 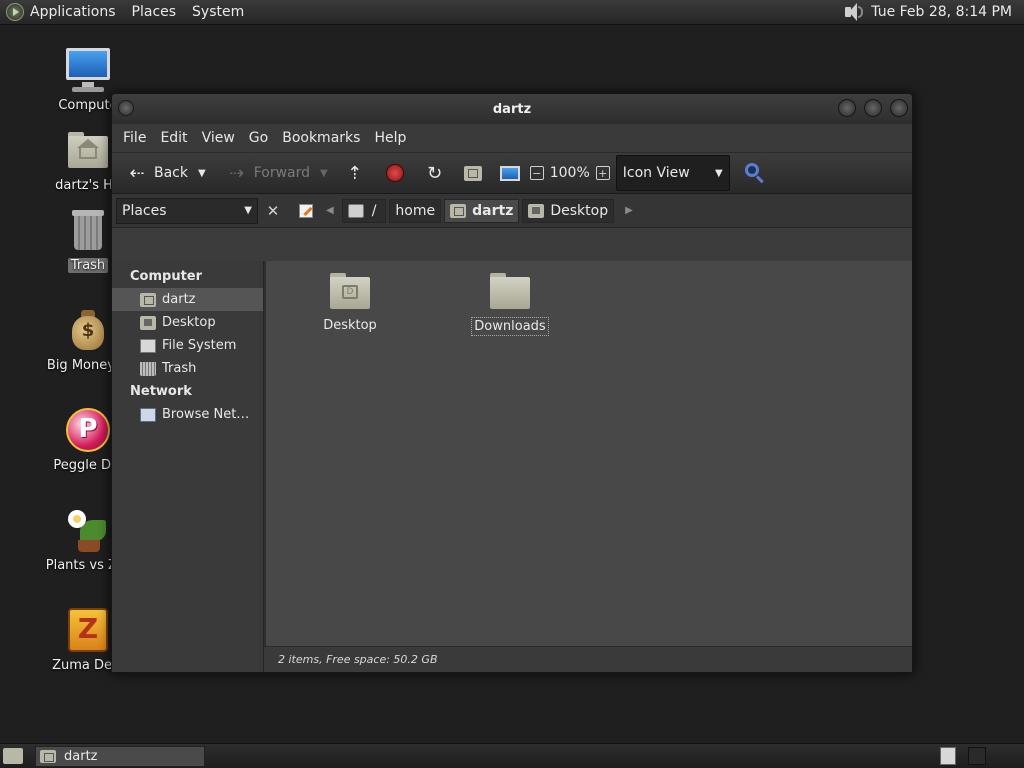 What do you see at coordinates (512, 138) in the screenshot?
I see `menubar: File Edit View Go Bookmarks Help` at bounding box center [512, 138].